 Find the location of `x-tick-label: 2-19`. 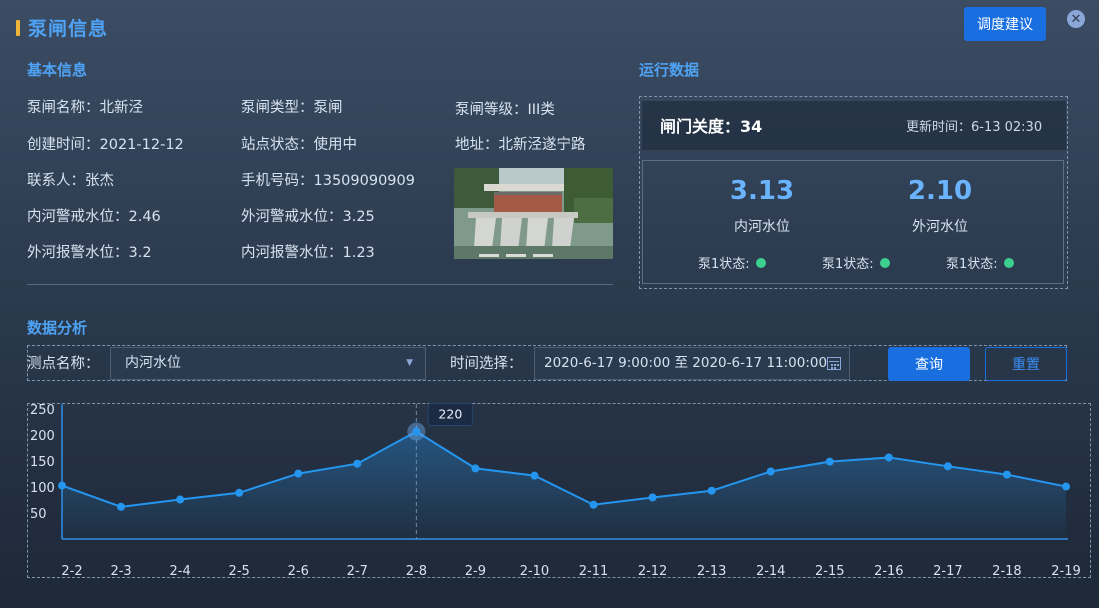

x-tick-label: 2-19 is located at coordinates (1066, 571).